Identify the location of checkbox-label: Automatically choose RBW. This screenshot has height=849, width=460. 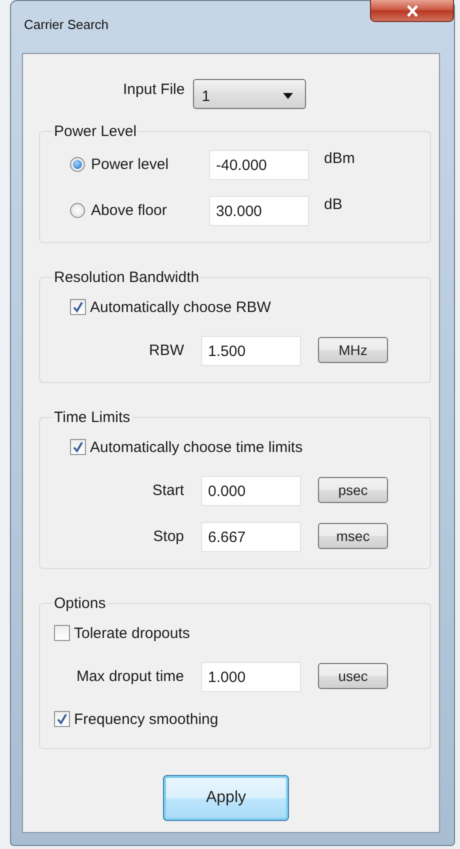
(180, 307).